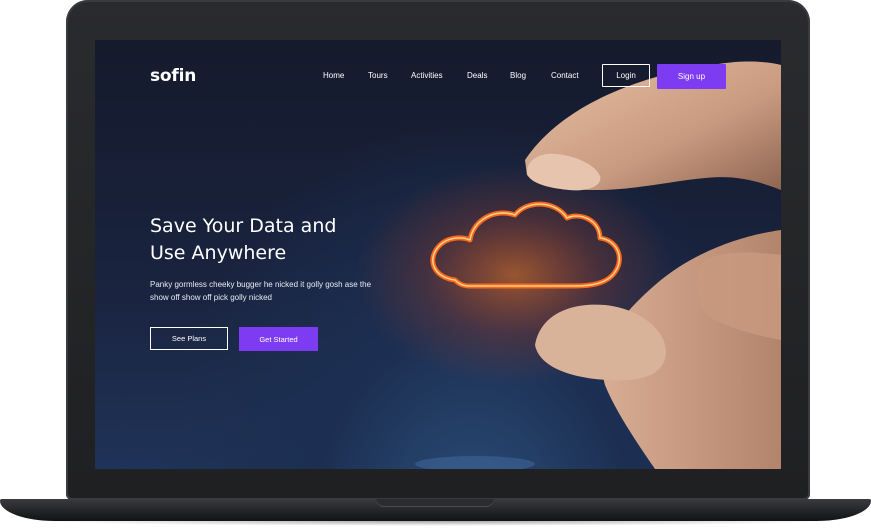  I want to click on hero-title-line-1: Save Your Data and, so click(243, 226).